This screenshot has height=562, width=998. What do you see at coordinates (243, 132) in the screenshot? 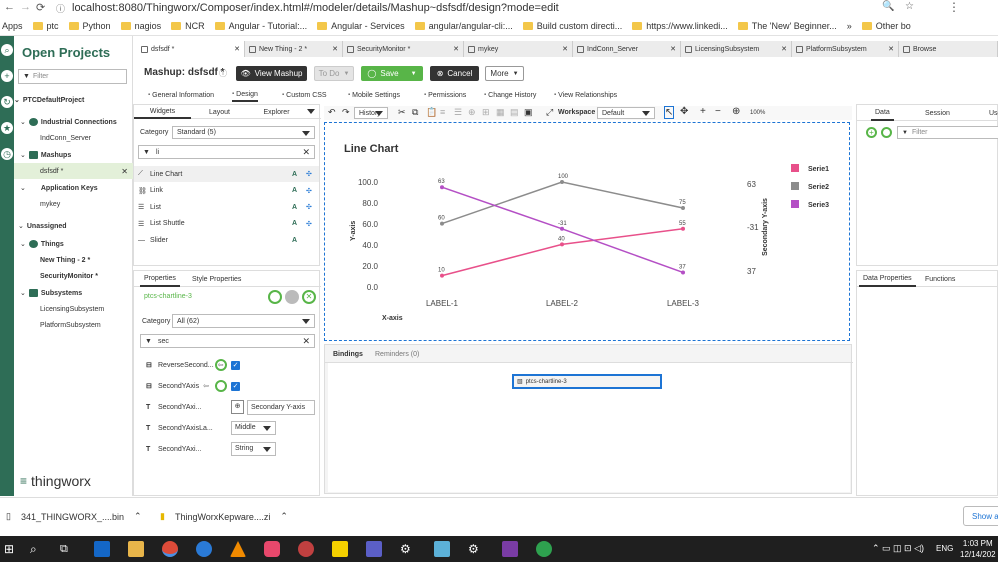
I see `category-select: Standard (5)` at bounding box center [243, 132].